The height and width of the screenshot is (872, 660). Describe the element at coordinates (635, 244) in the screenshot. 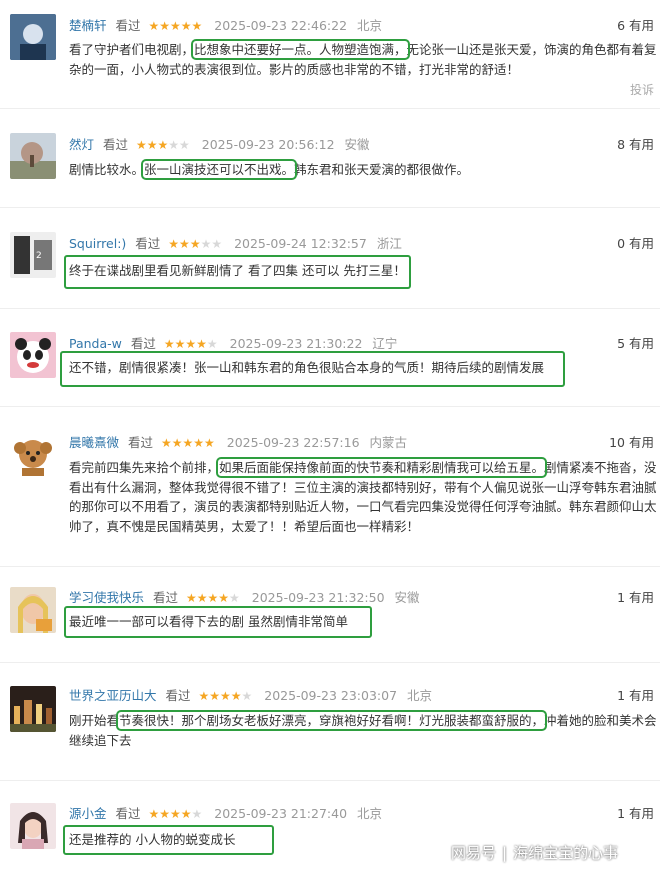

I see `useful-count: 0 有用` at that location.